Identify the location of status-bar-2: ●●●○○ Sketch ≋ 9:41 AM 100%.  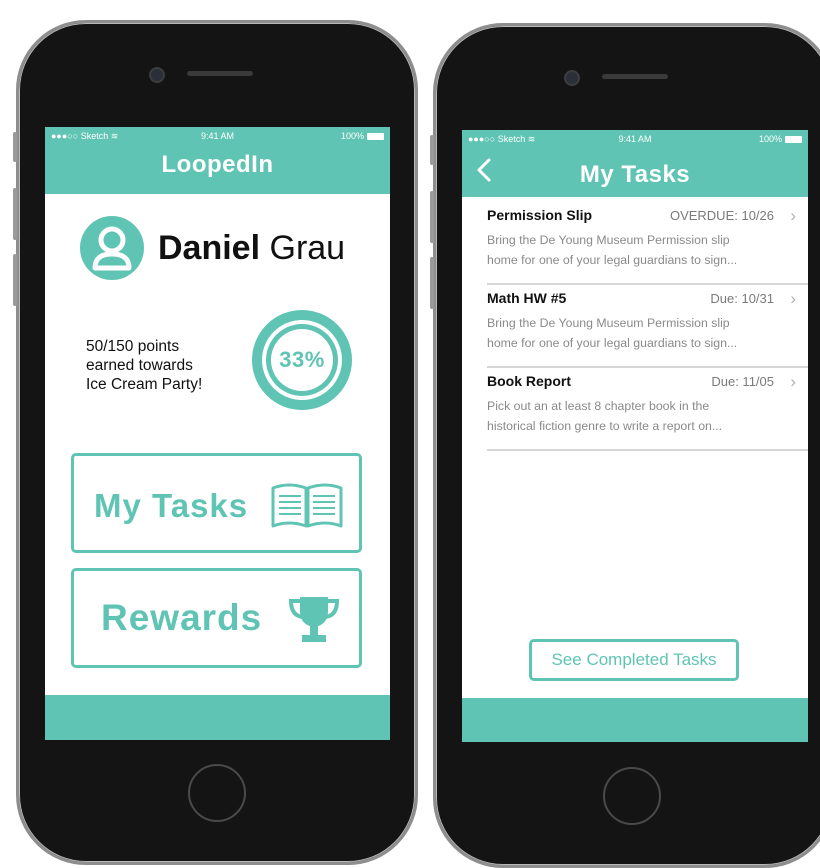
(635, 141).